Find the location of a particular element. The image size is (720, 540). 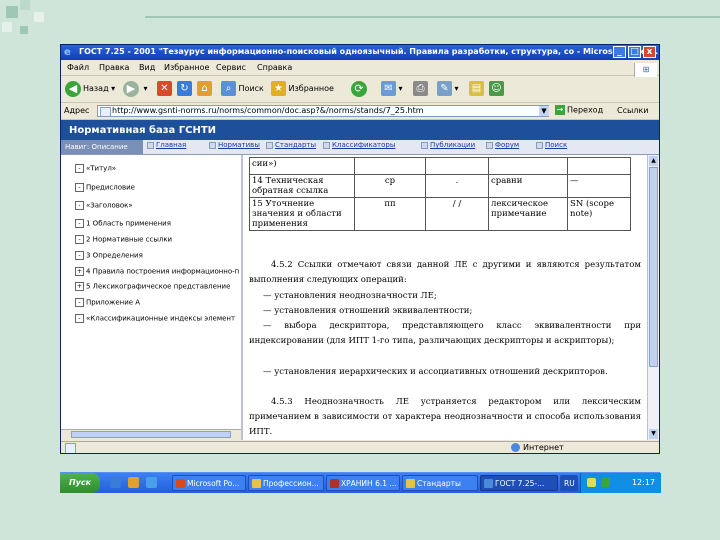

back-label: Назад is located at coordinates (96, 88).